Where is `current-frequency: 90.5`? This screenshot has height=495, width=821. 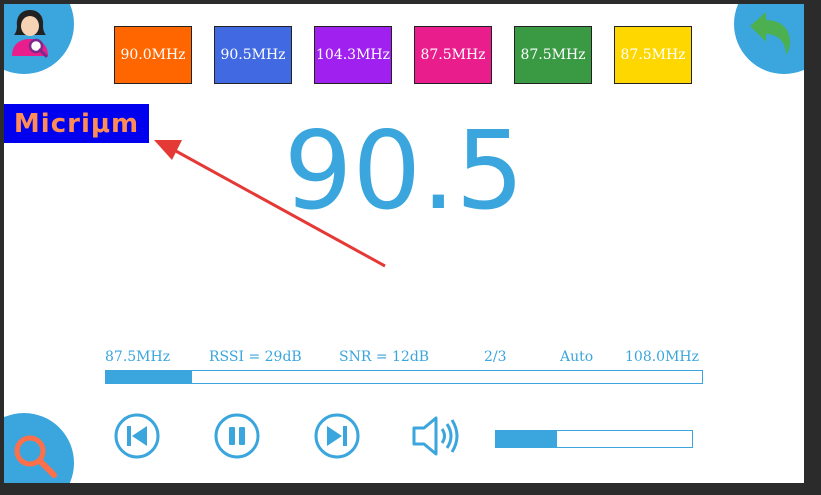 current-frequency: 90.5 is located at coordinates (404, 171).